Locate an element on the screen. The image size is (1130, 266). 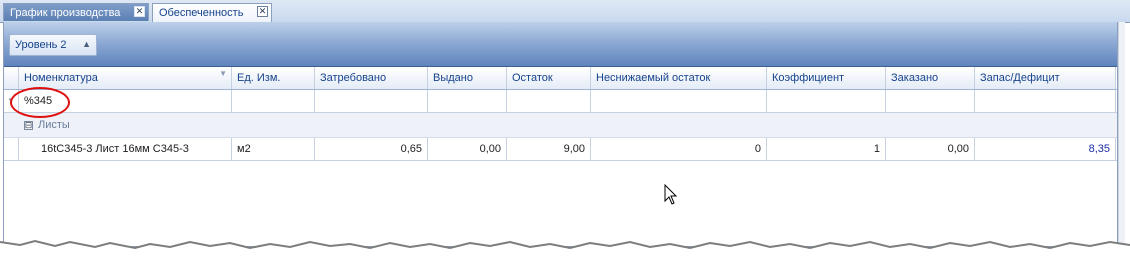
filter-icon: ▼ is located at coordinates (223, 73).